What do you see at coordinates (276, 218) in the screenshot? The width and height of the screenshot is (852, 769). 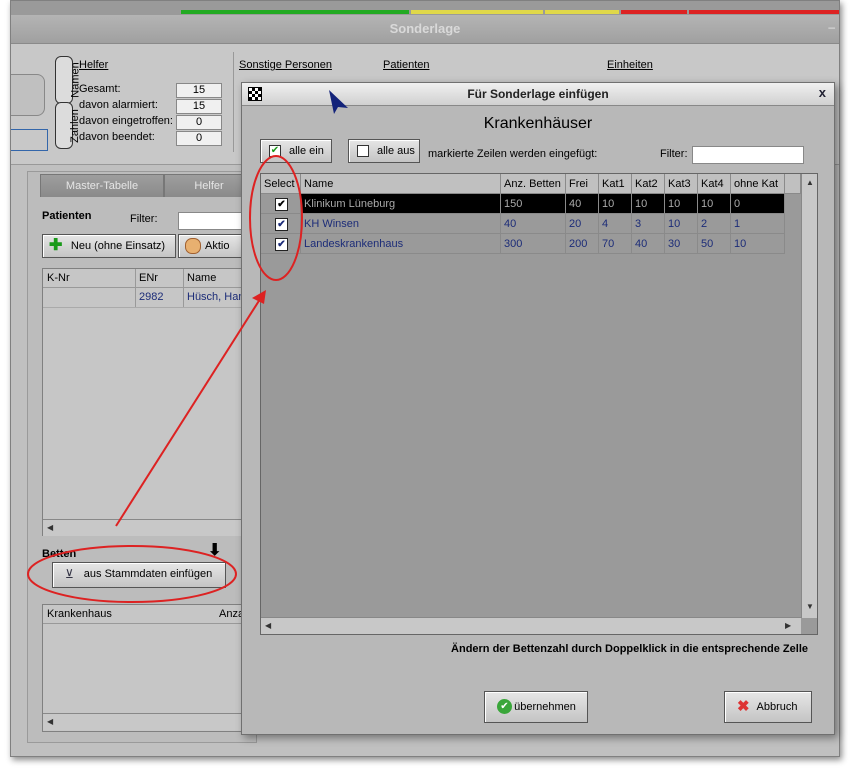 I see `annotation-ellipse-select` at bounding box center [276, 218].